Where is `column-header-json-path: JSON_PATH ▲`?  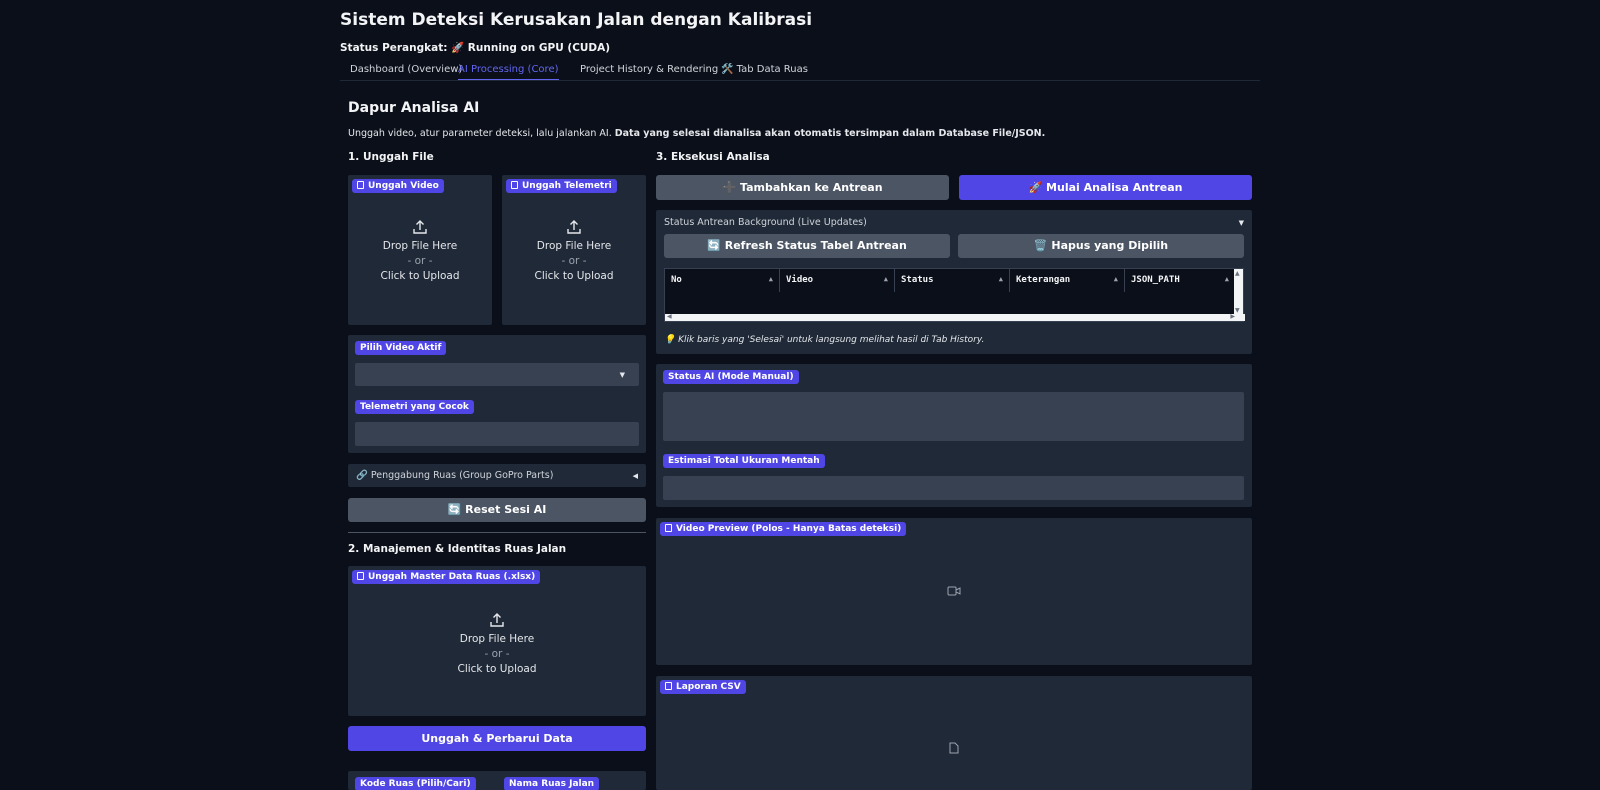 column-header-json-path: JSON_PATH ▲ is located at coordinates (1180, 280).